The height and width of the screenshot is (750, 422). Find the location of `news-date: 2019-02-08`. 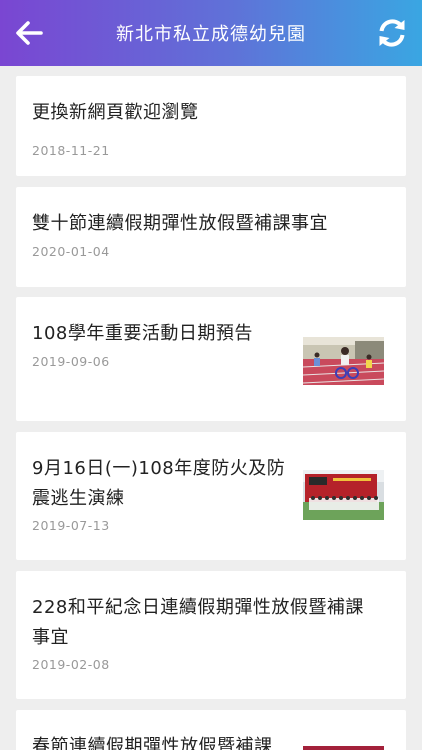

news-date: 2019-02-08 is located at coordinates (71, 664).